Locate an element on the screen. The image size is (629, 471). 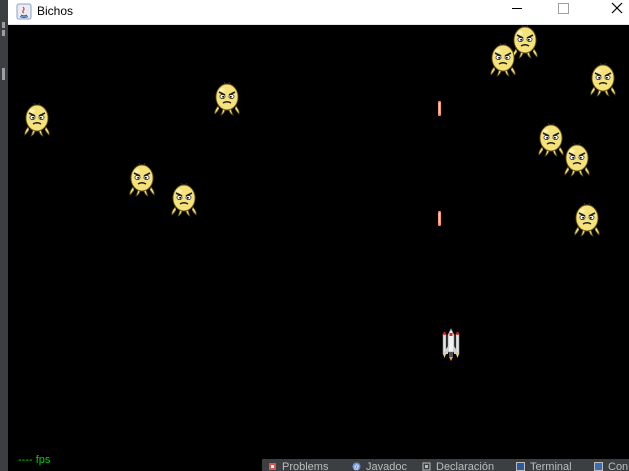
console-icon is located at coordinates (598, 466).